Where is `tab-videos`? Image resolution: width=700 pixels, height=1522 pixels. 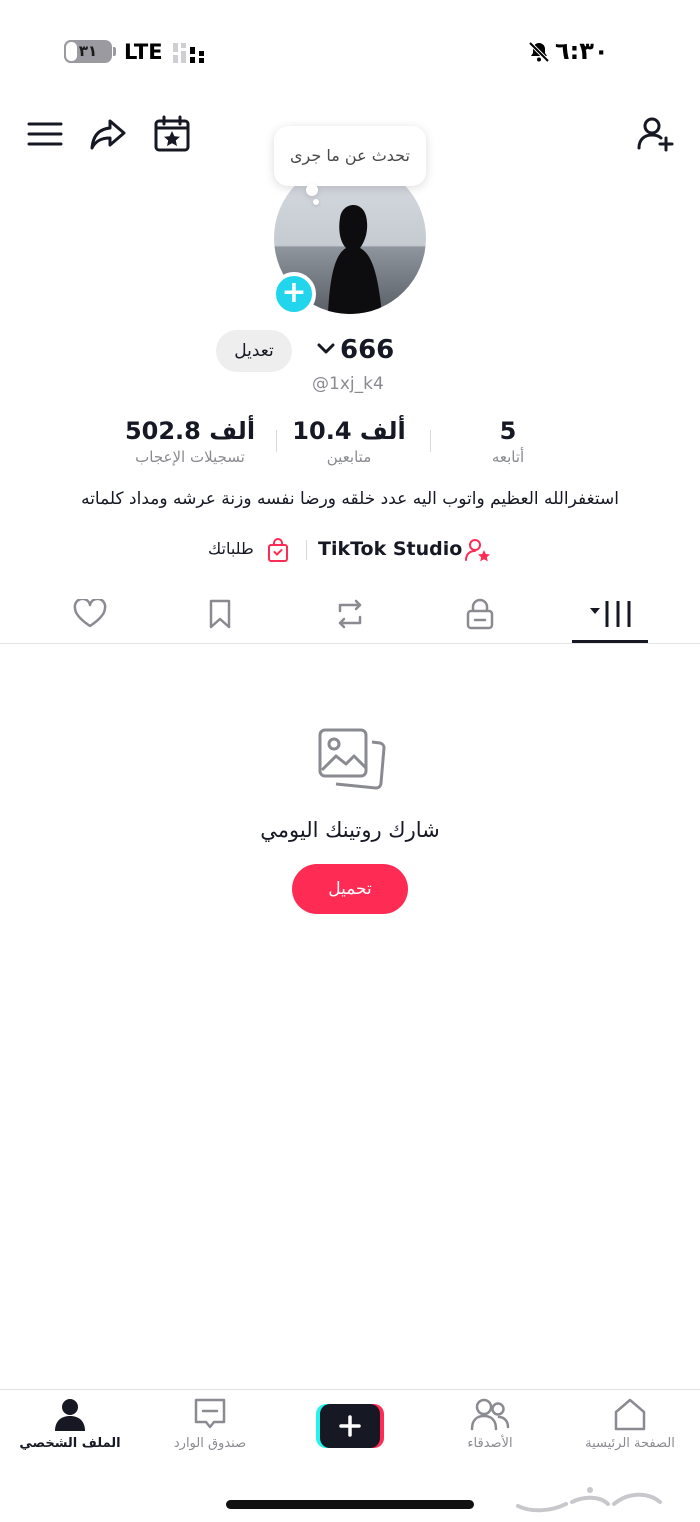
tab-videos is located at coordinates (610, 614).